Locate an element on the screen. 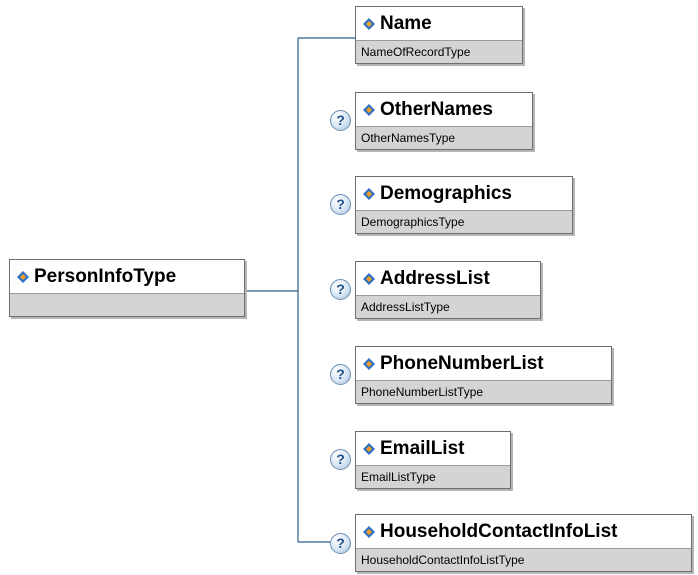 The height and width of the screenshot is (575, 698). child-node-title: OtherNames is located at coordinates (436, 109).